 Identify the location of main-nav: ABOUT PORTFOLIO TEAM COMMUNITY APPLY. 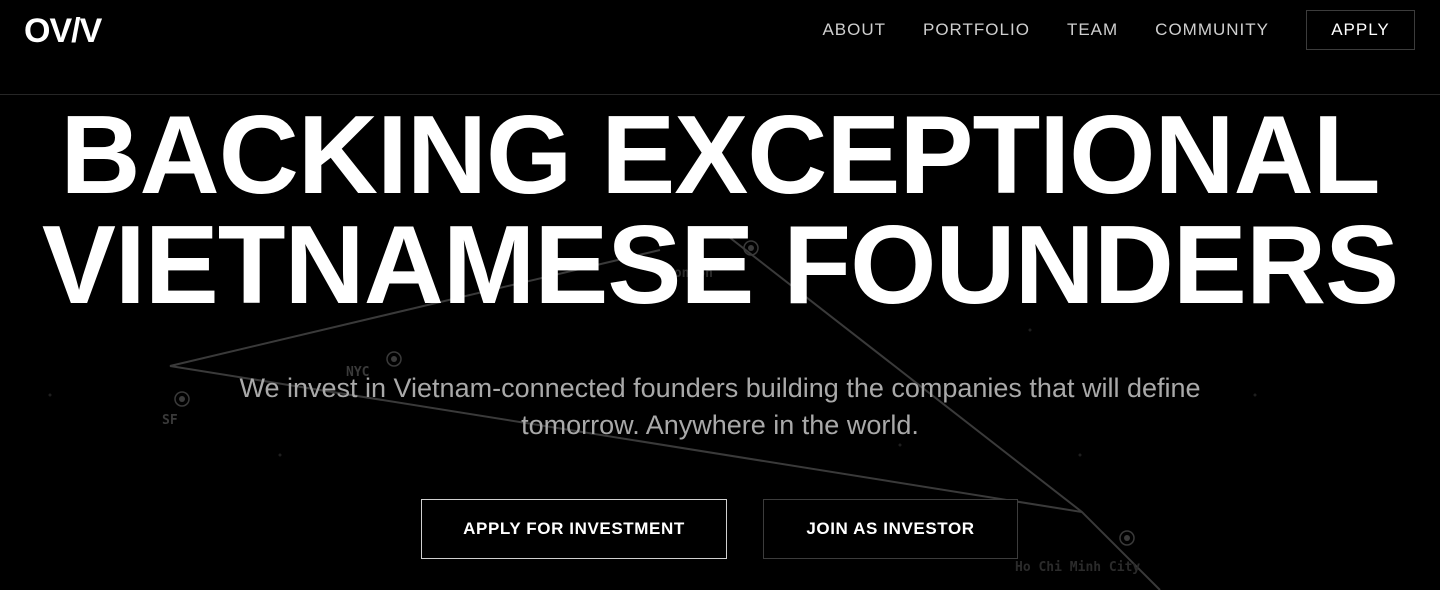
(1118, 30).